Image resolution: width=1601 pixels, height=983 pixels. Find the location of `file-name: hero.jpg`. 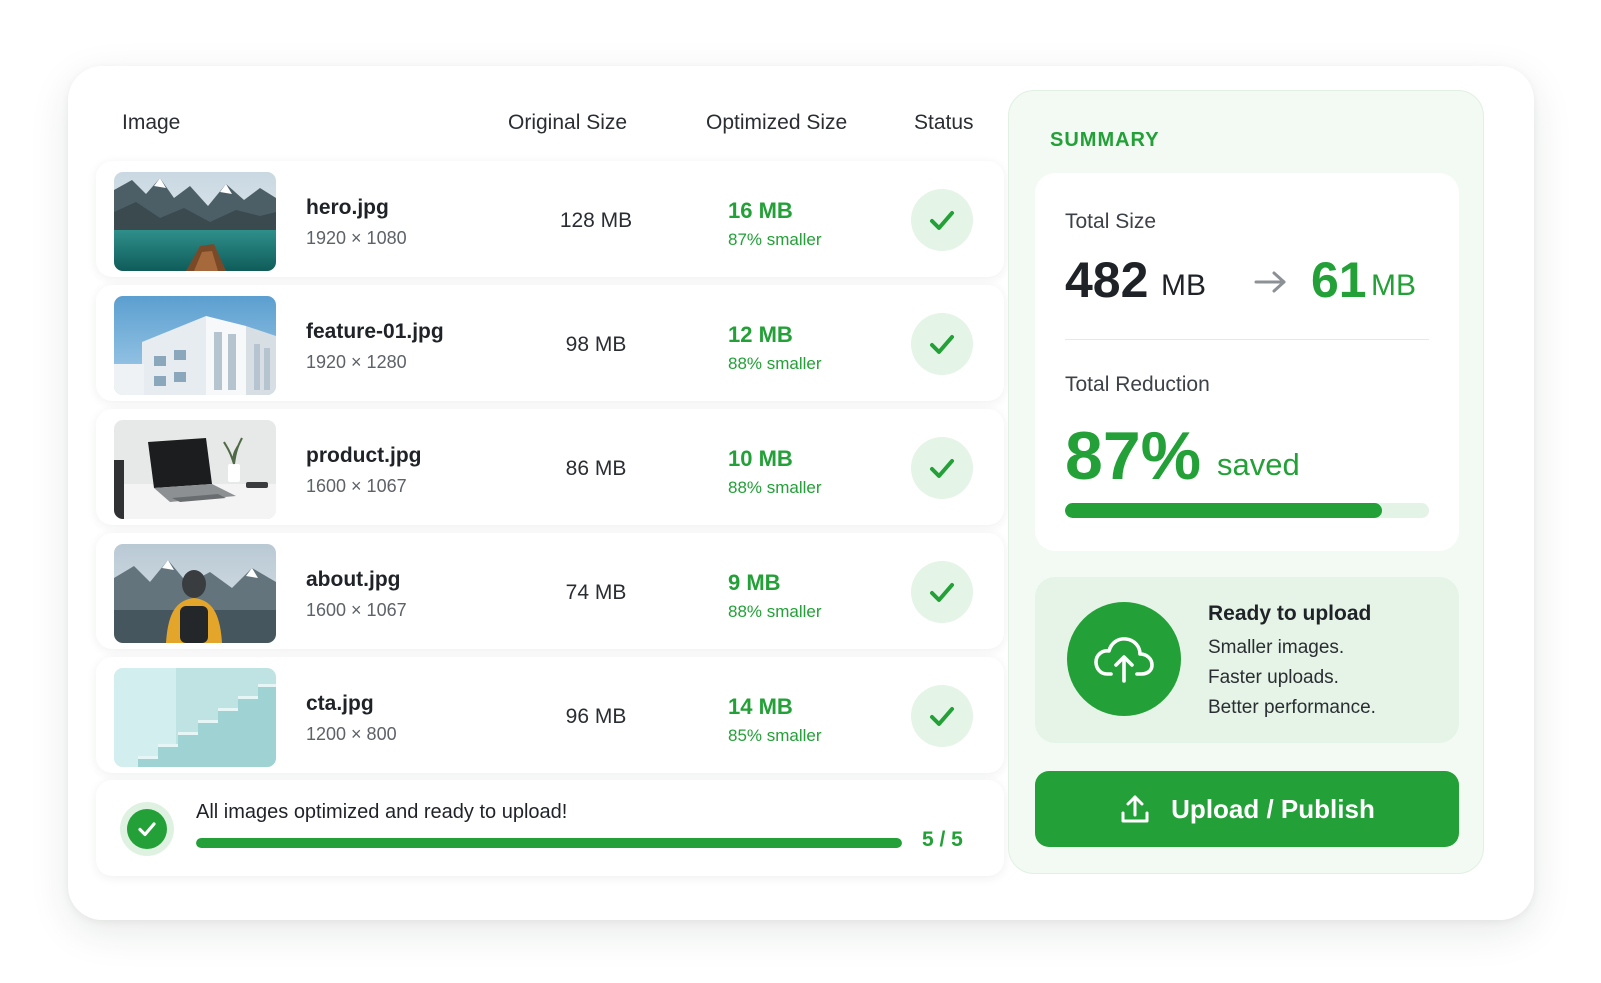

file-name: hero.jpg is located at coordinates (347, 207).